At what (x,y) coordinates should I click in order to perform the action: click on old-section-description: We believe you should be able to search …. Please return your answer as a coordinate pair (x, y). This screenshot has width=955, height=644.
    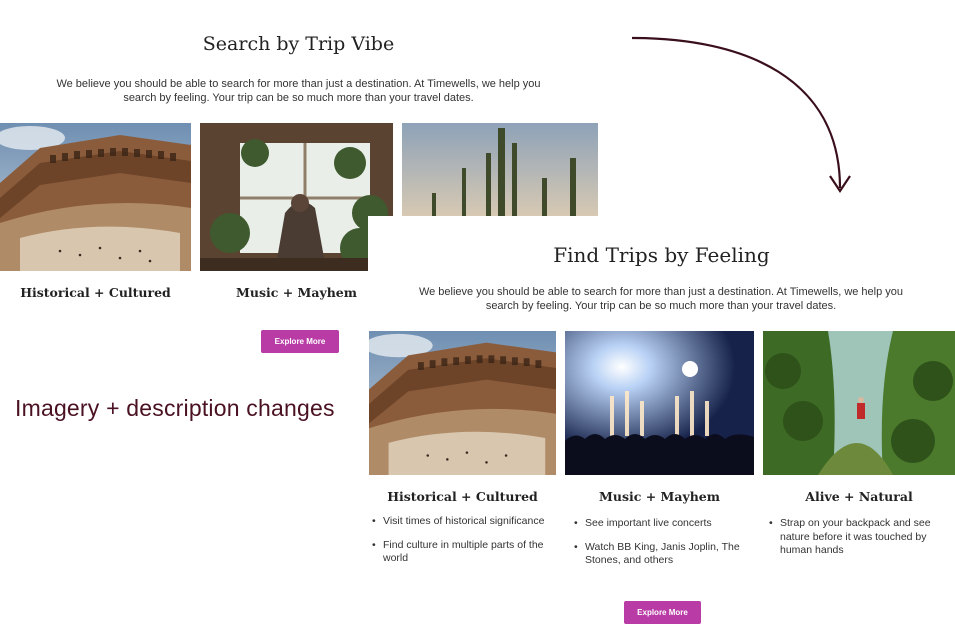
    Looking at the image, I should click on (298, 91).